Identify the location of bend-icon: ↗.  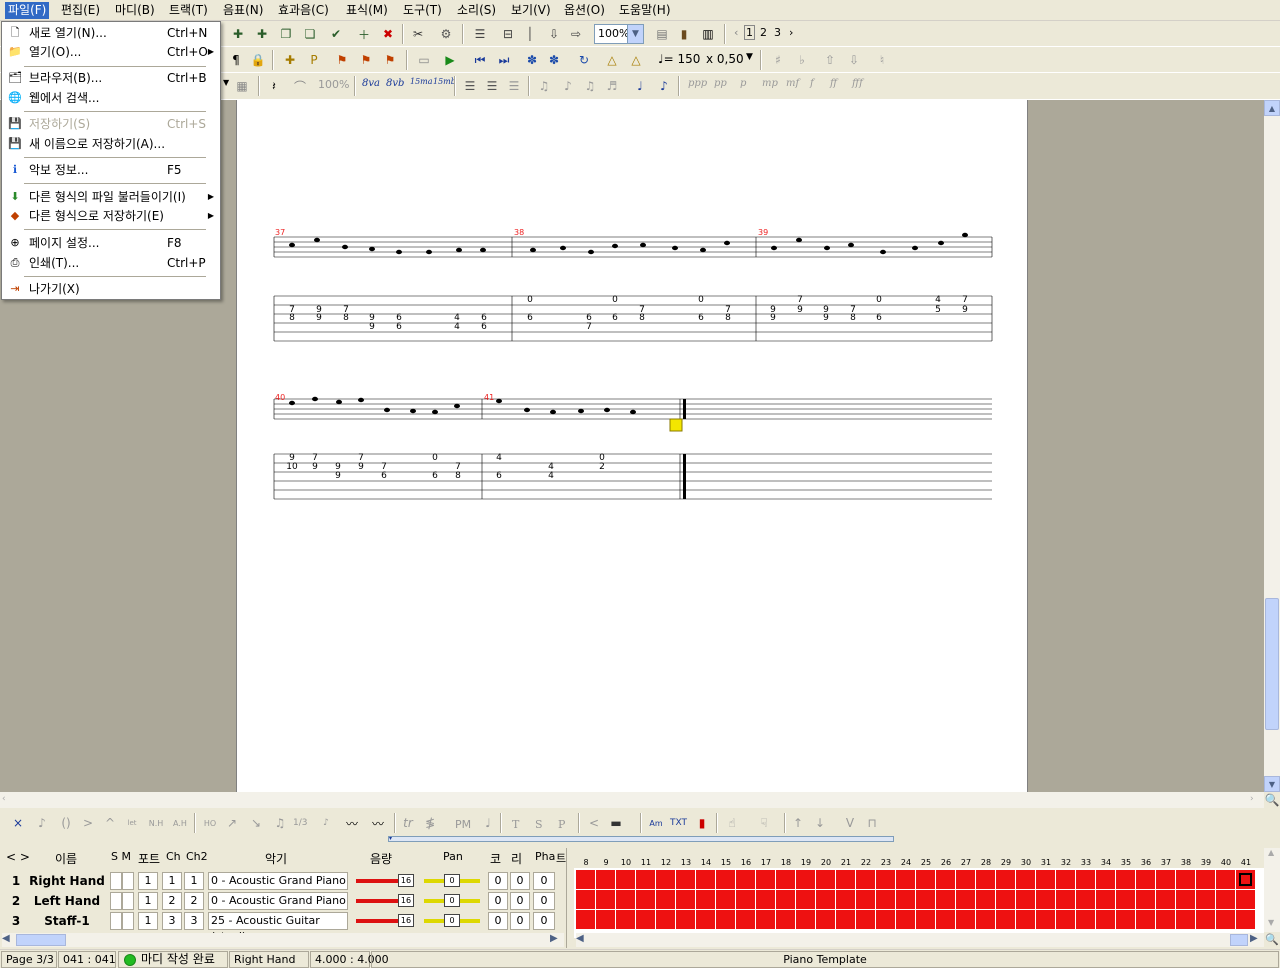
(232, 823).